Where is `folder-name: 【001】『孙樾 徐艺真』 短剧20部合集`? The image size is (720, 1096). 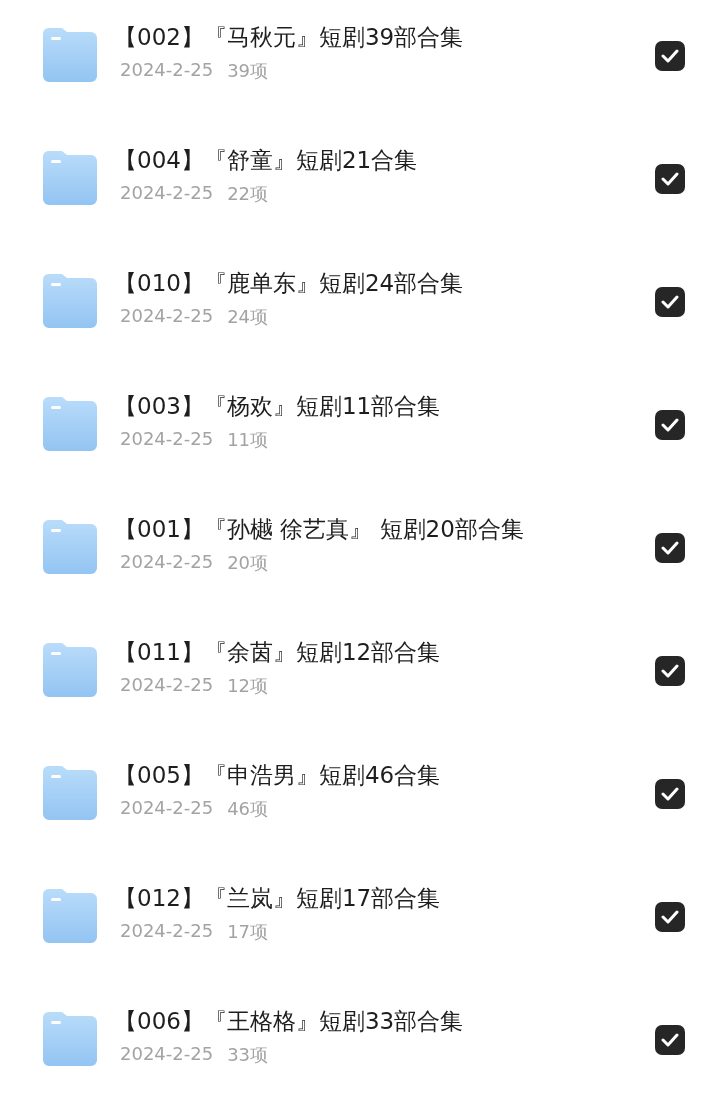 folder-name: 【001】『孙樾 徐艺真』 短剧20部合集 is located at coordinates (384, 529).